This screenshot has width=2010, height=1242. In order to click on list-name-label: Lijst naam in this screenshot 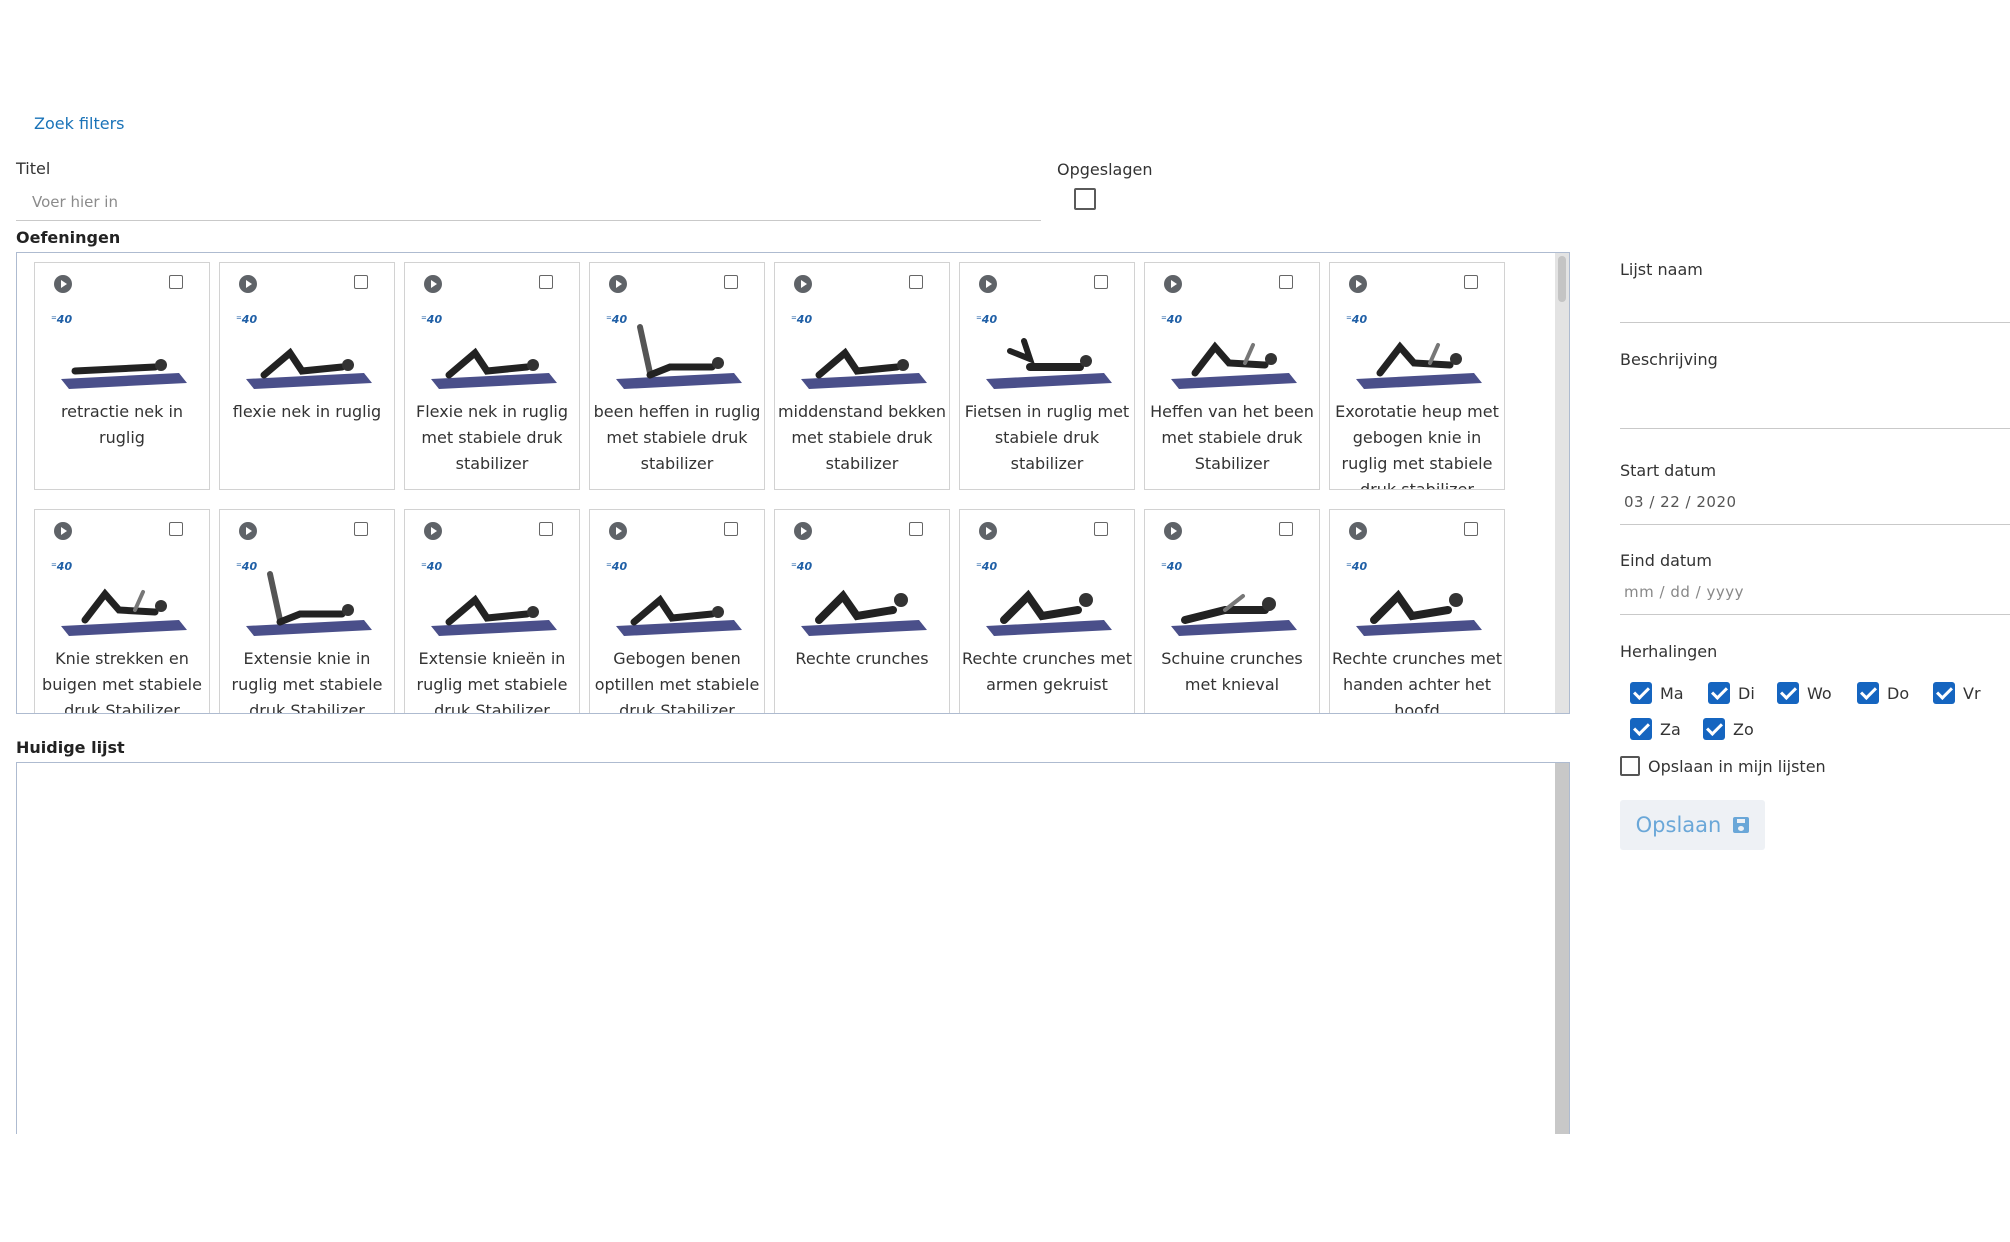, I will do `click(1661, 269)`.